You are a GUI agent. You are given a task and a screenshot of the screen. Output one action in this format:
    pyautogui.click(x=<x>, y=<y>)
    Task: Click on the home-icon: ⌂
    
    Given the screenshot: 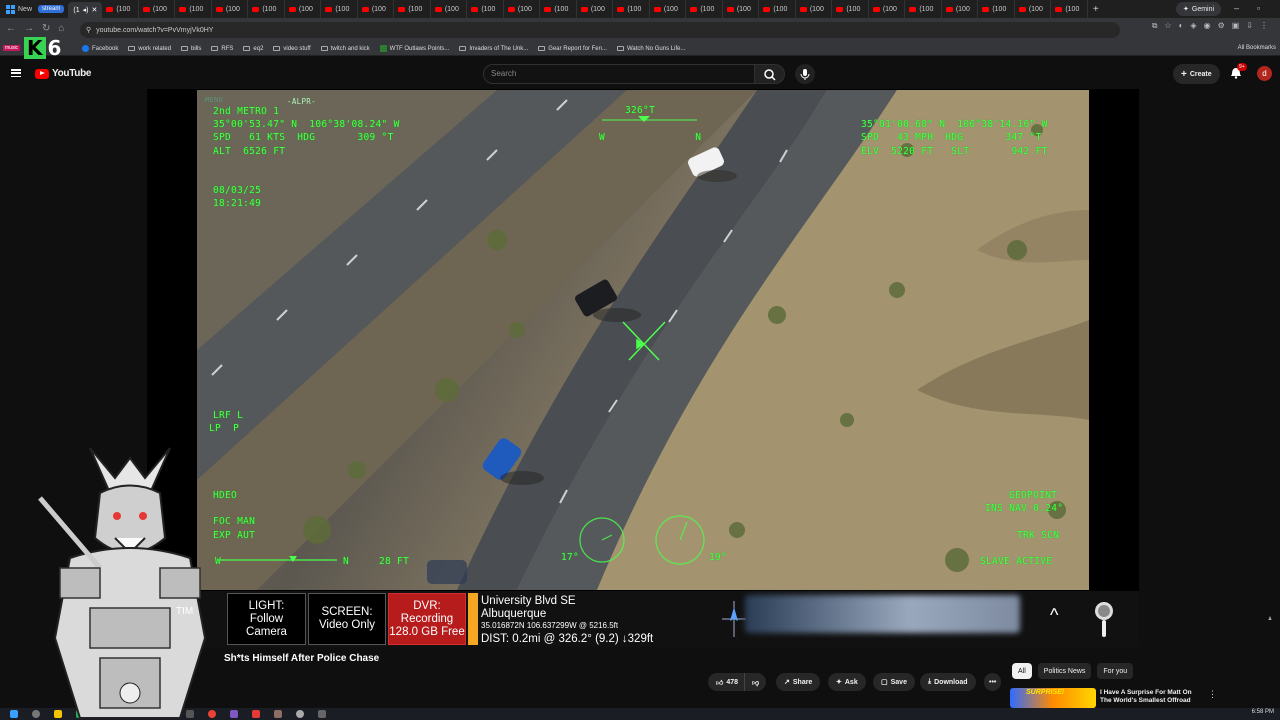 What is the action you would take?
    pyautogui.click(x=61, y=28)
    